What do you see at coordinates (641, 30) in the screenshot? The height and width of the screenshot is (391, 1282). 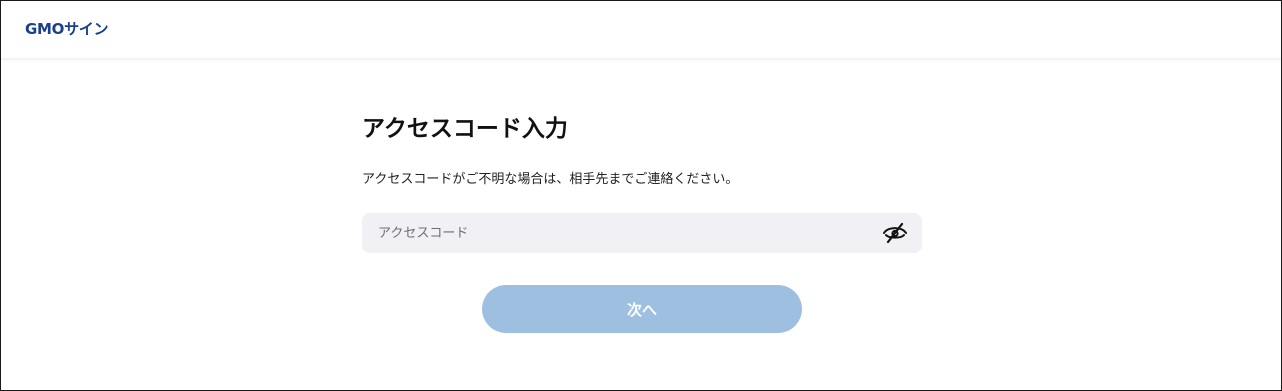 I see `top-header: GMOサイン` at bounding box center [641, 30].